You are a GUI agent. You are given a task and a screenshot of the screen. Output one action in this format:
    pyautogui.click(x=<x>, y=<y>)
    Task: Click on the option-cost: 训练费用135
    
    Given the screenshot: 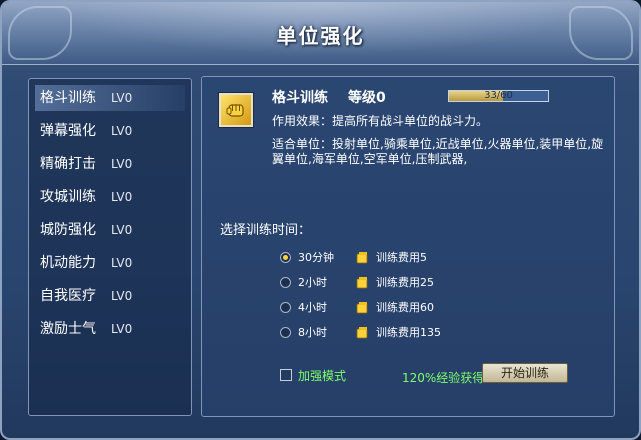 What is the action you would take?
    pyautogui.click(x=408, y=332)
    